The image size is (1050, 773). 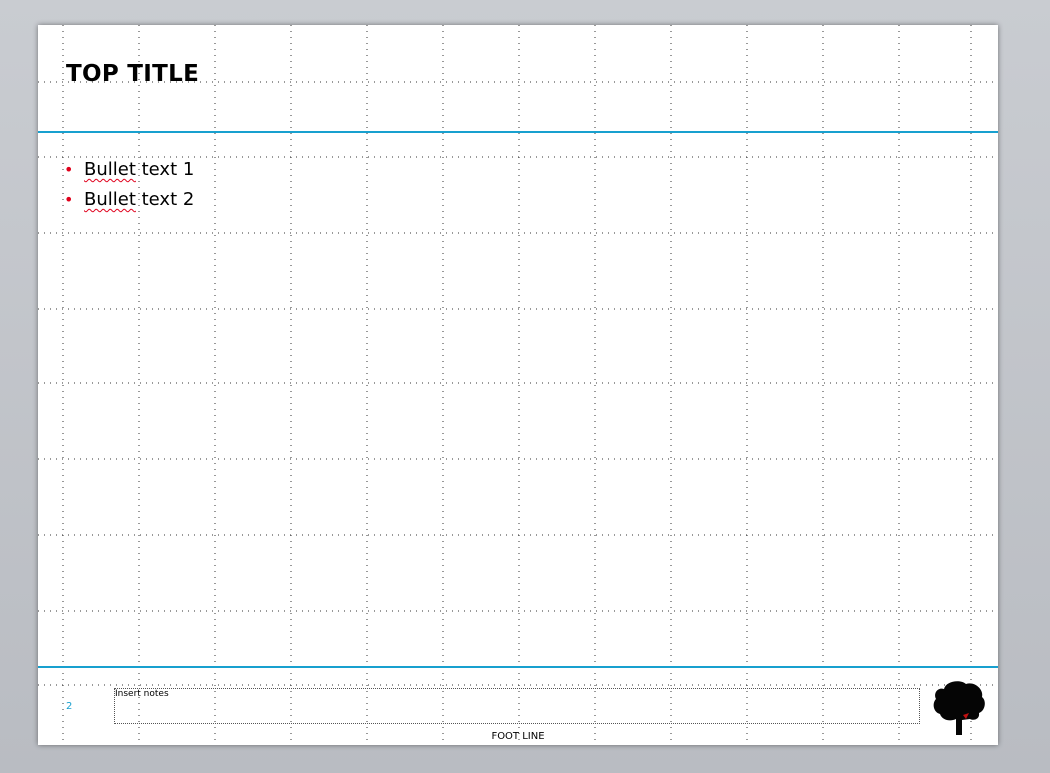 I want to click on notes-placeholder-box: Insert notes, so click(x=517, y=706).